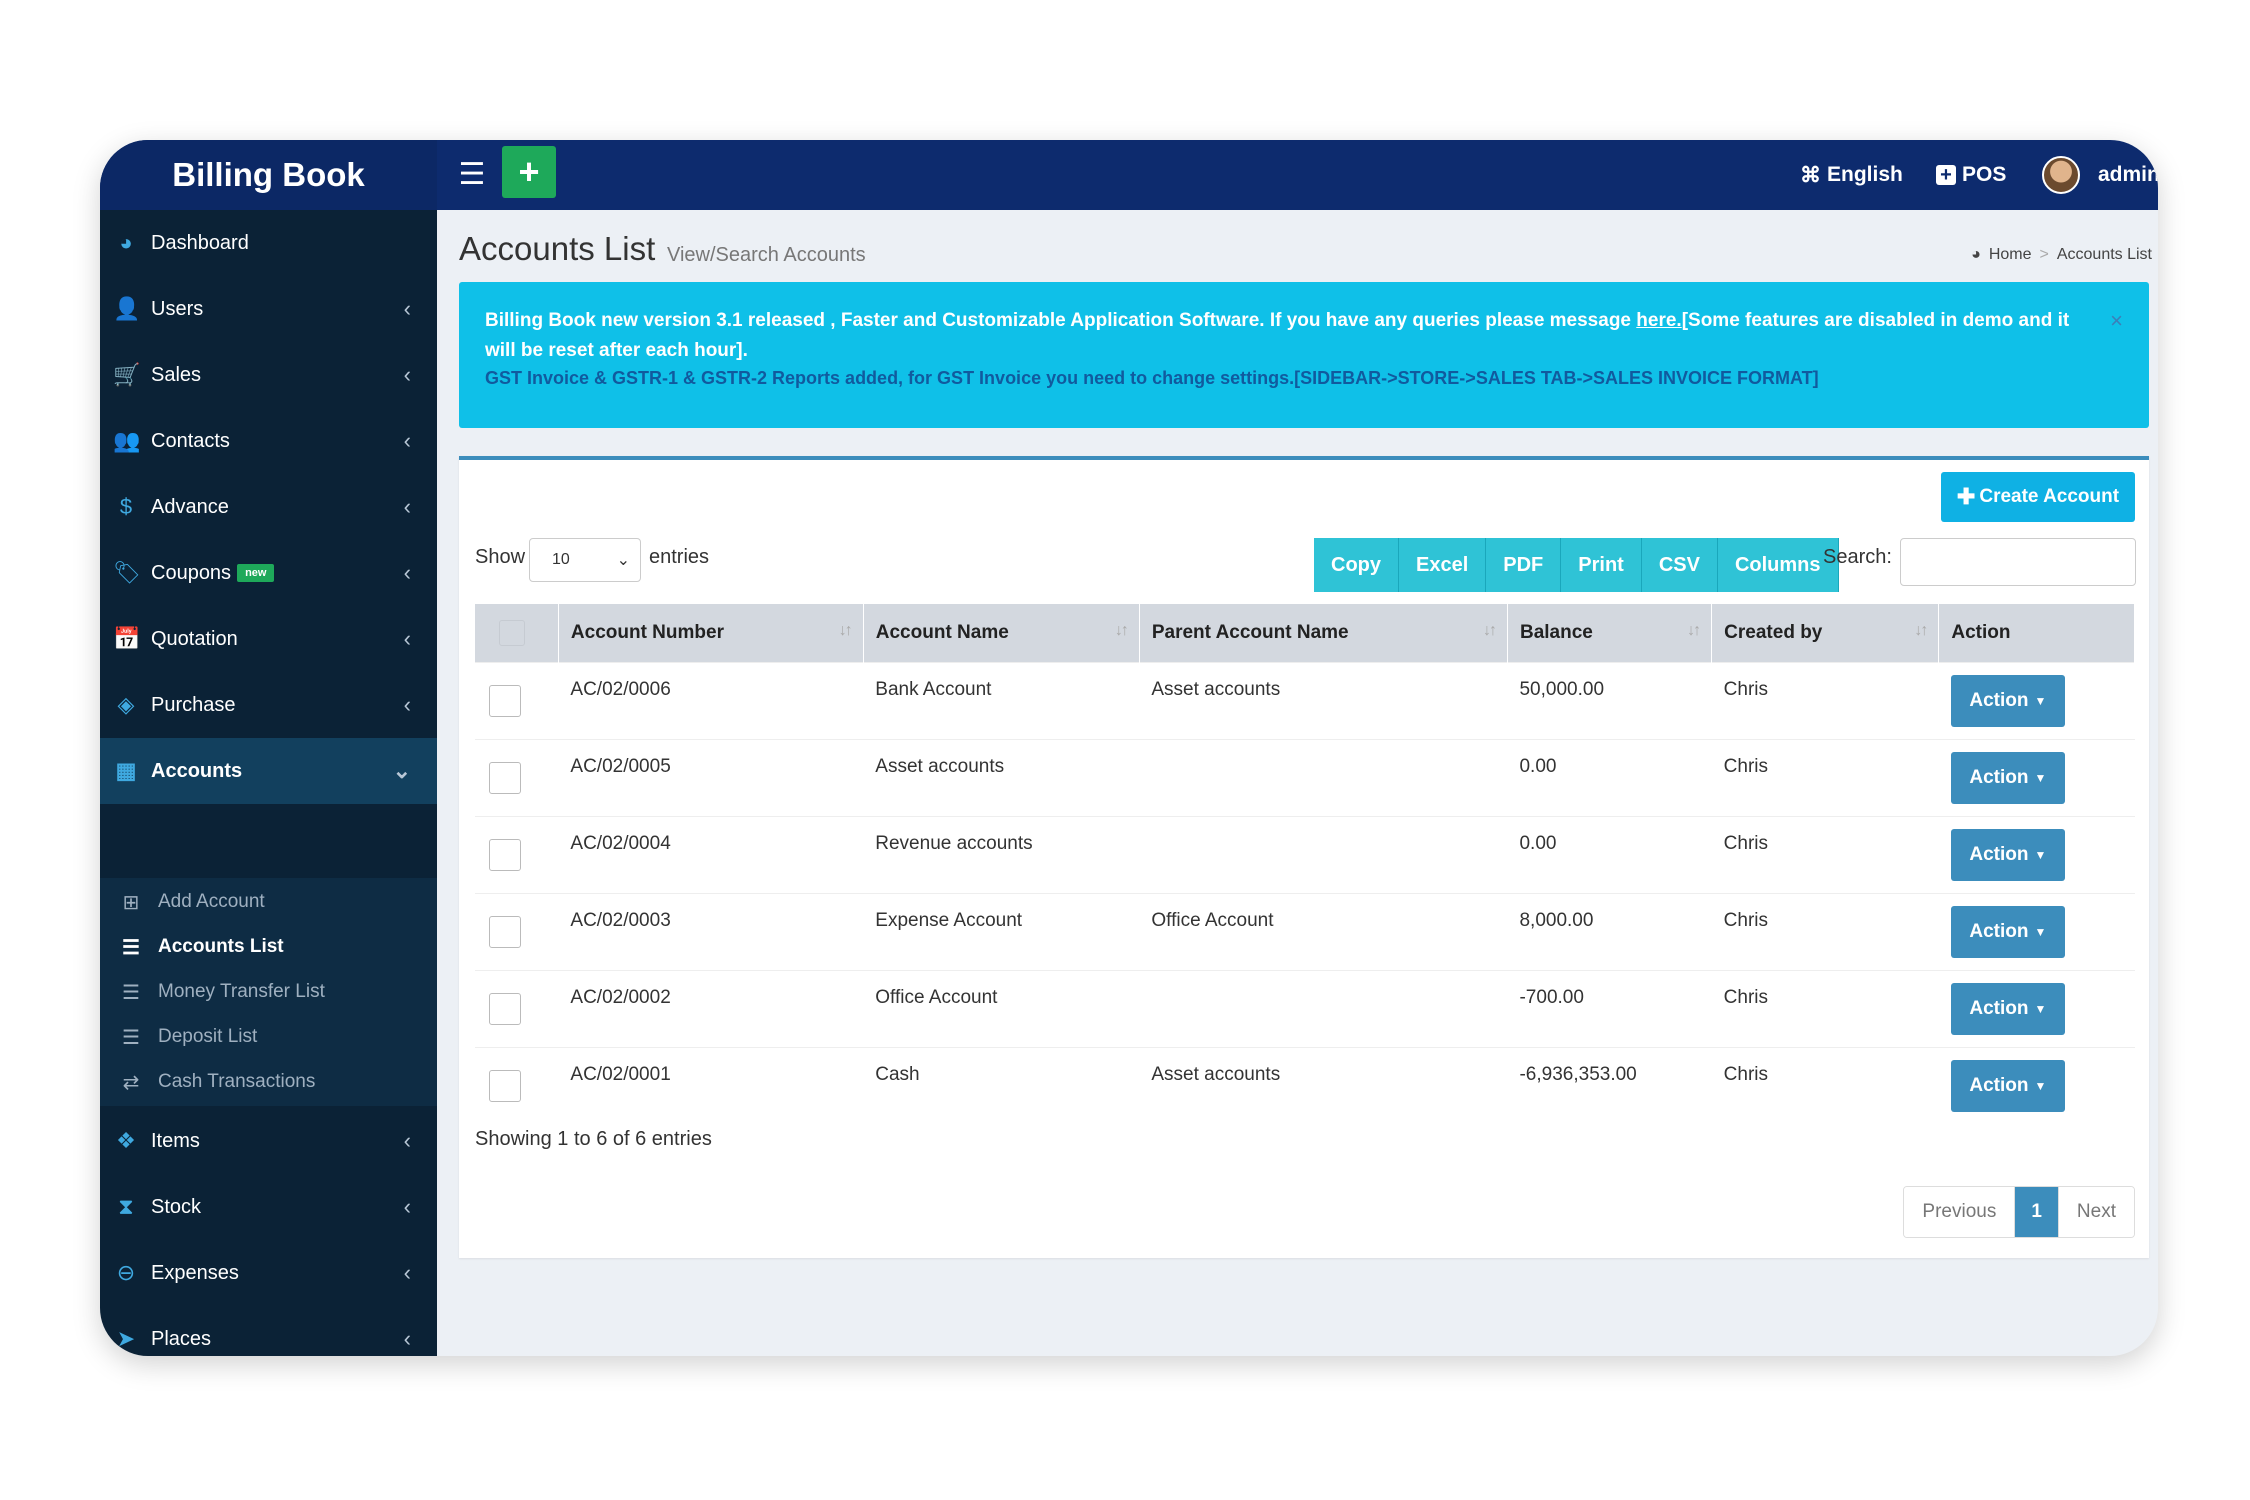  Describe the element at coordinates (2018, 562) in the screenshot. I see `search-input` at that location.